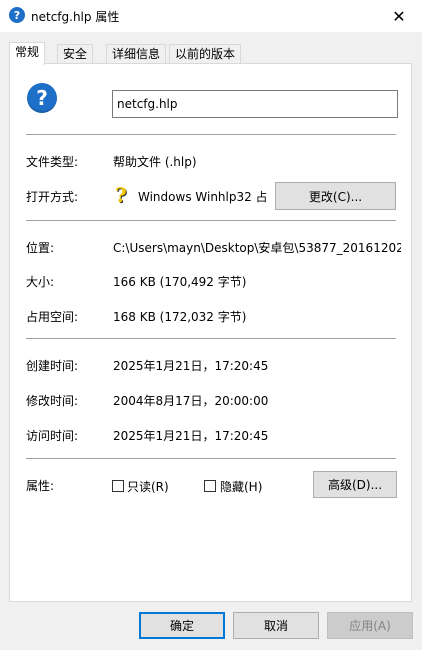 This screenshot has height=650, width=422. Describe the element at coordinates (52, 366) in the screenshot. I see `created-label: 创建时间:` at that location.